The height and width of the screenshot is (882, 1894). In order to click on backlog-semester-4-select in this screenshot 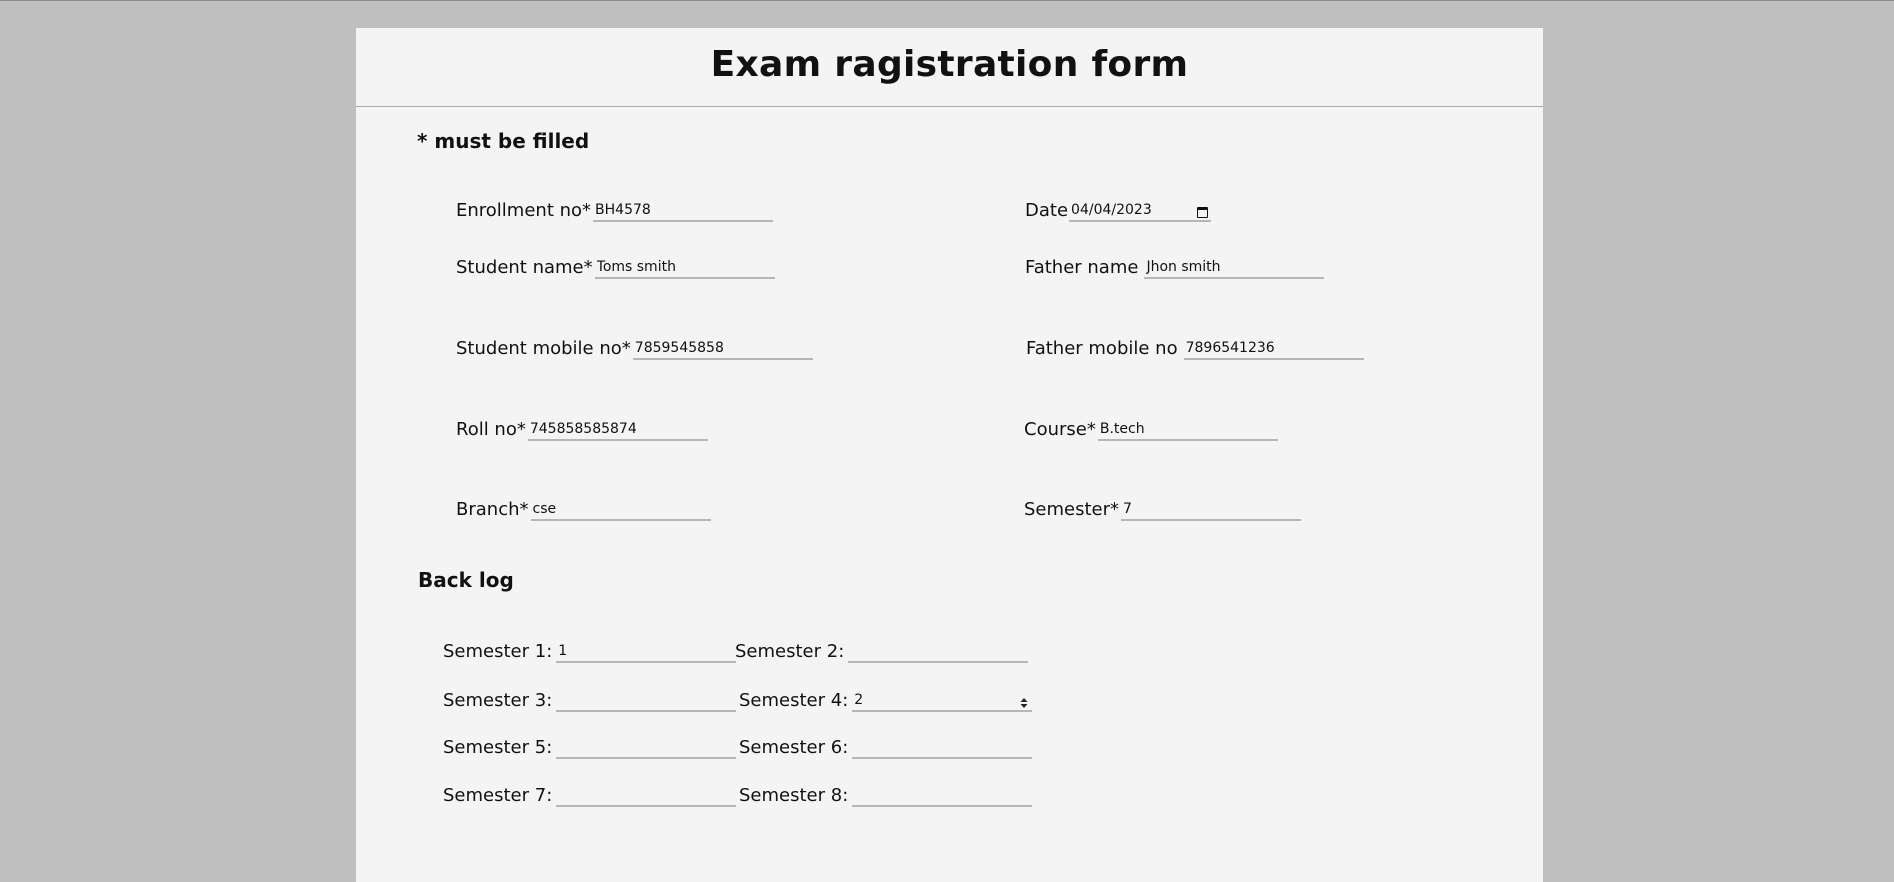, I will do `click(940, 701)`.